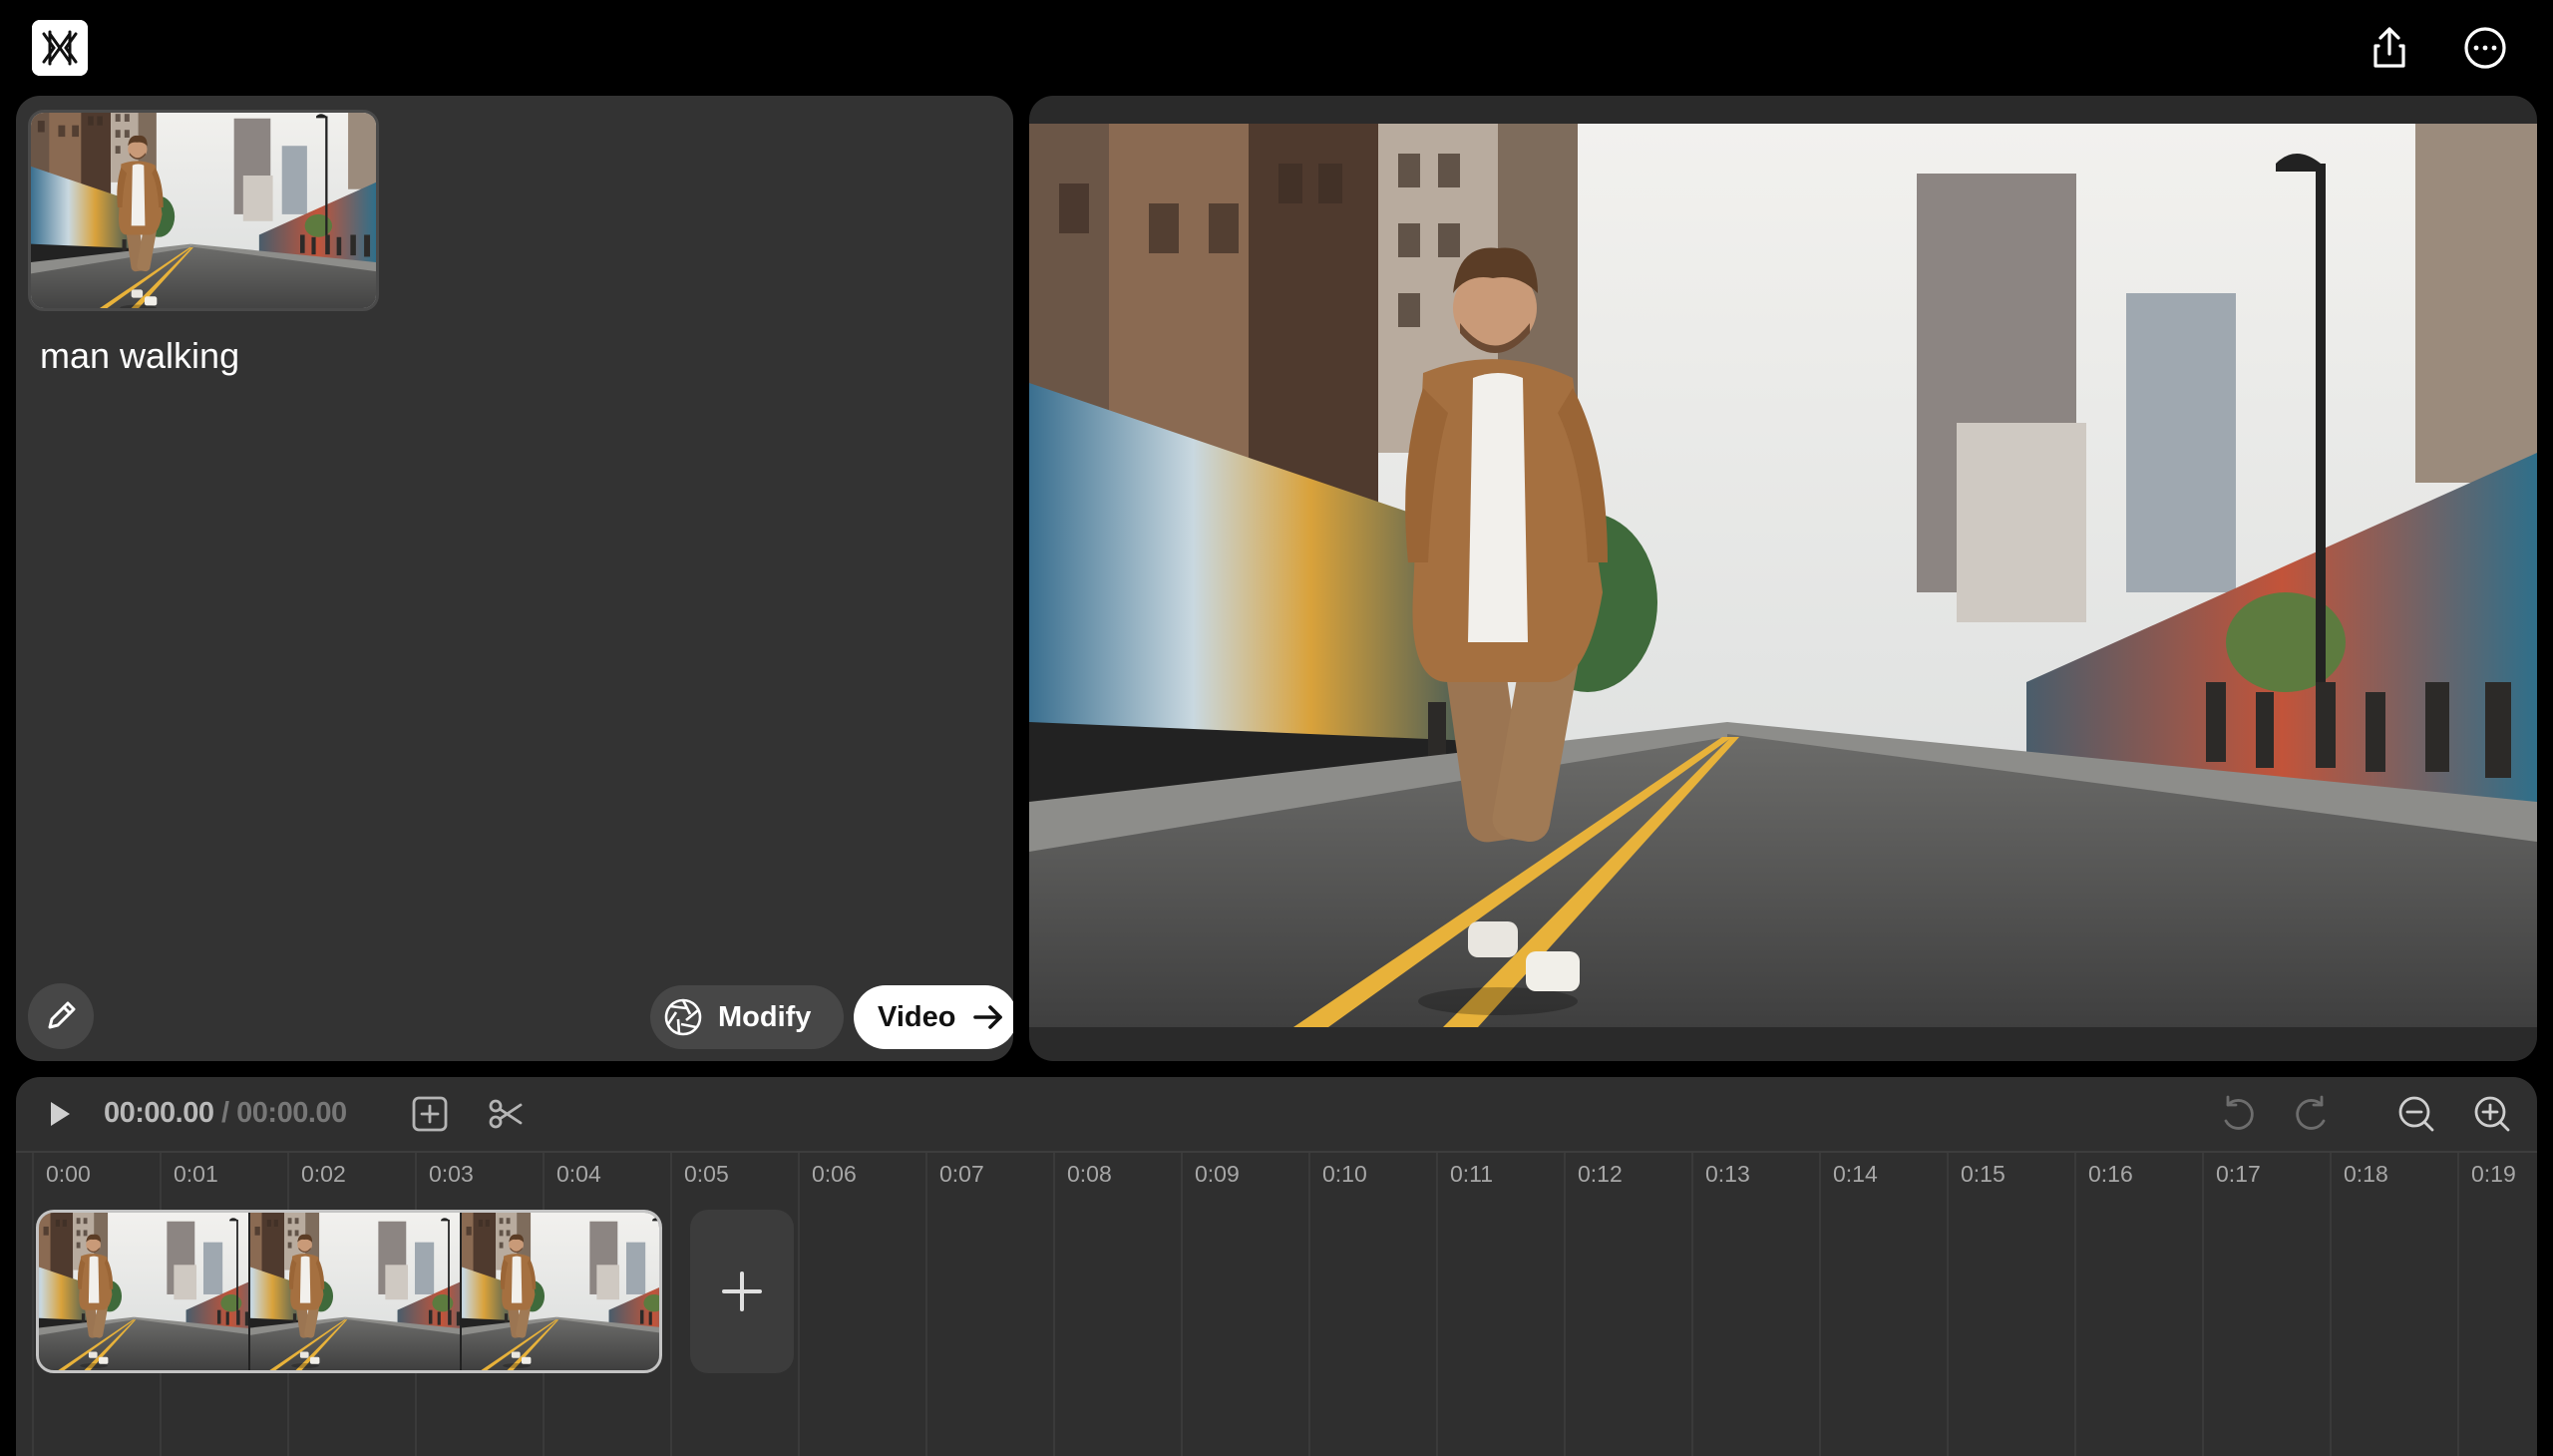 The height and width of the screenshot is (1456, 2553). Describe the element at coordinates (683, 1017) in the screenshot. I see `aperture-icon` at that location.